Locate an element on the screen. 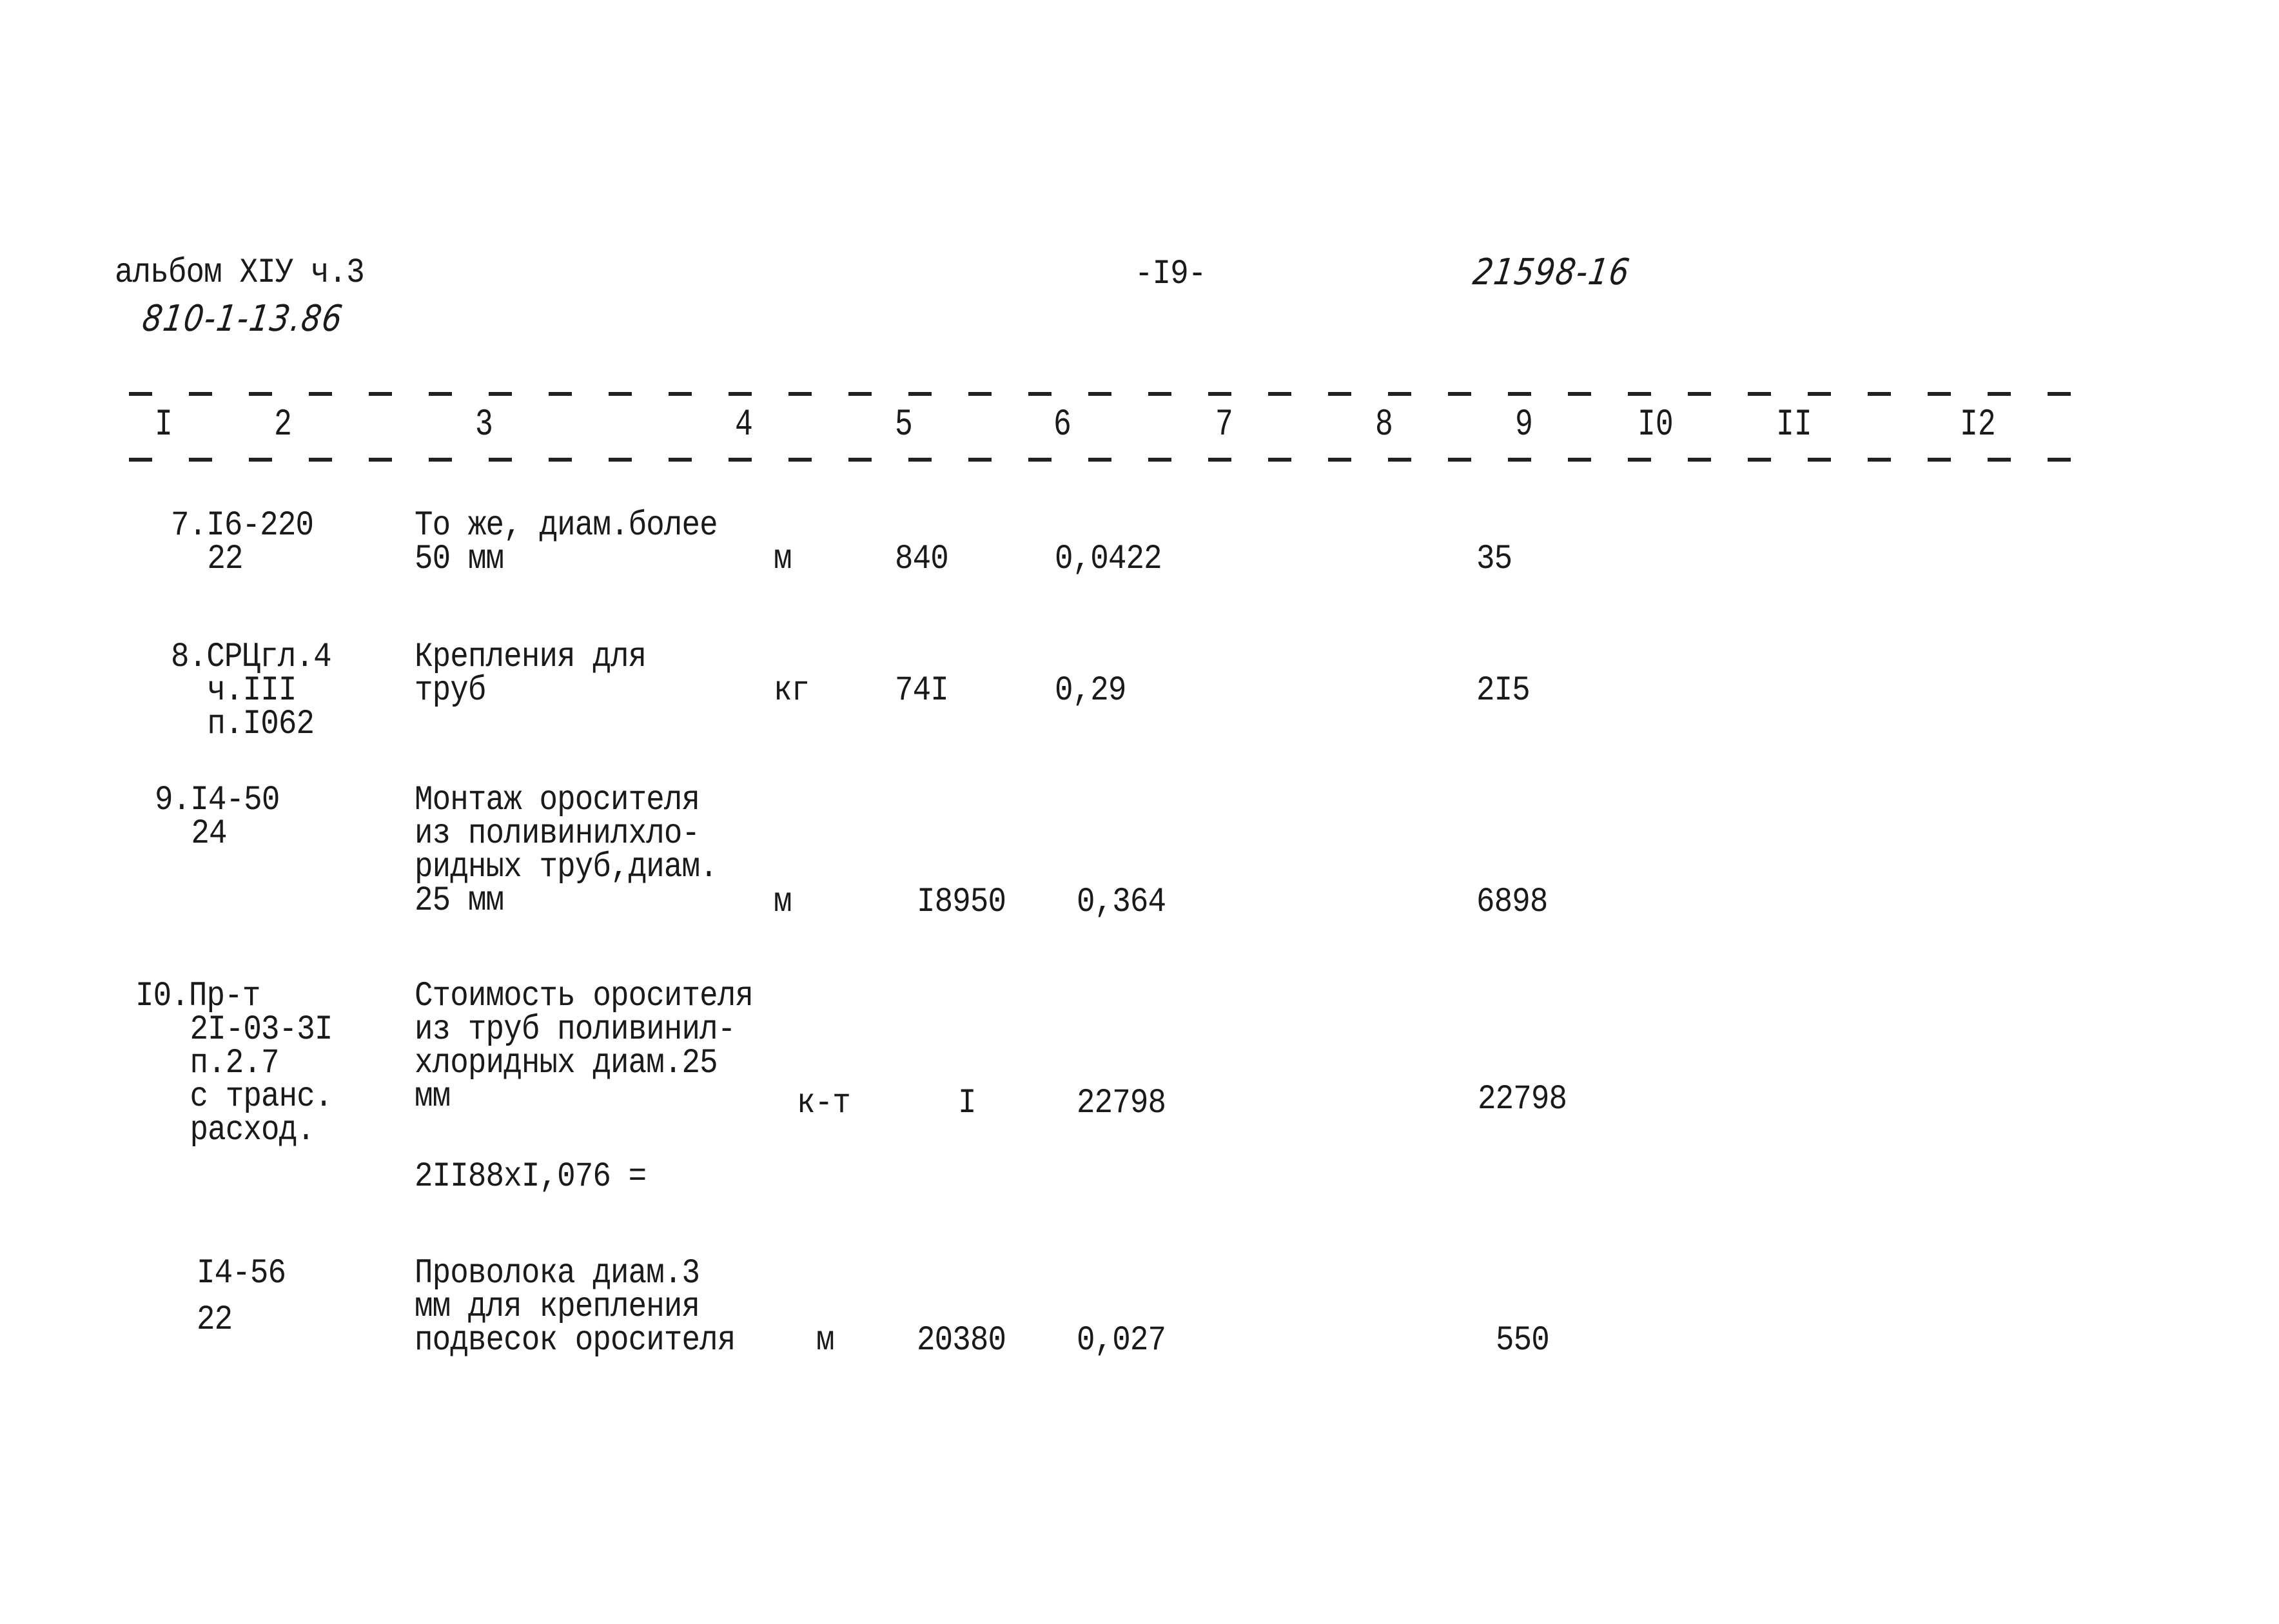  ref-line: 8.СРЦгл.4 is located at coordinates (251, 657).